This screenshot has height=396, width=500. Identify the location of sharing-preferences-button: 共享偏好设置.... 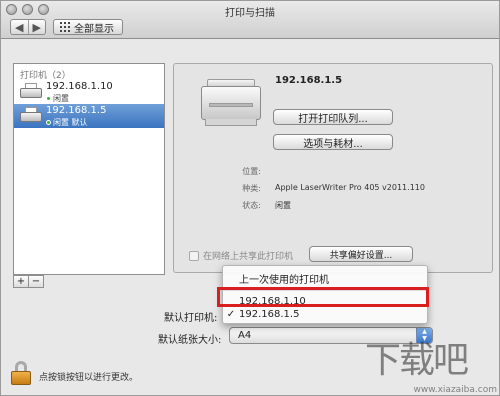
(361, 254).